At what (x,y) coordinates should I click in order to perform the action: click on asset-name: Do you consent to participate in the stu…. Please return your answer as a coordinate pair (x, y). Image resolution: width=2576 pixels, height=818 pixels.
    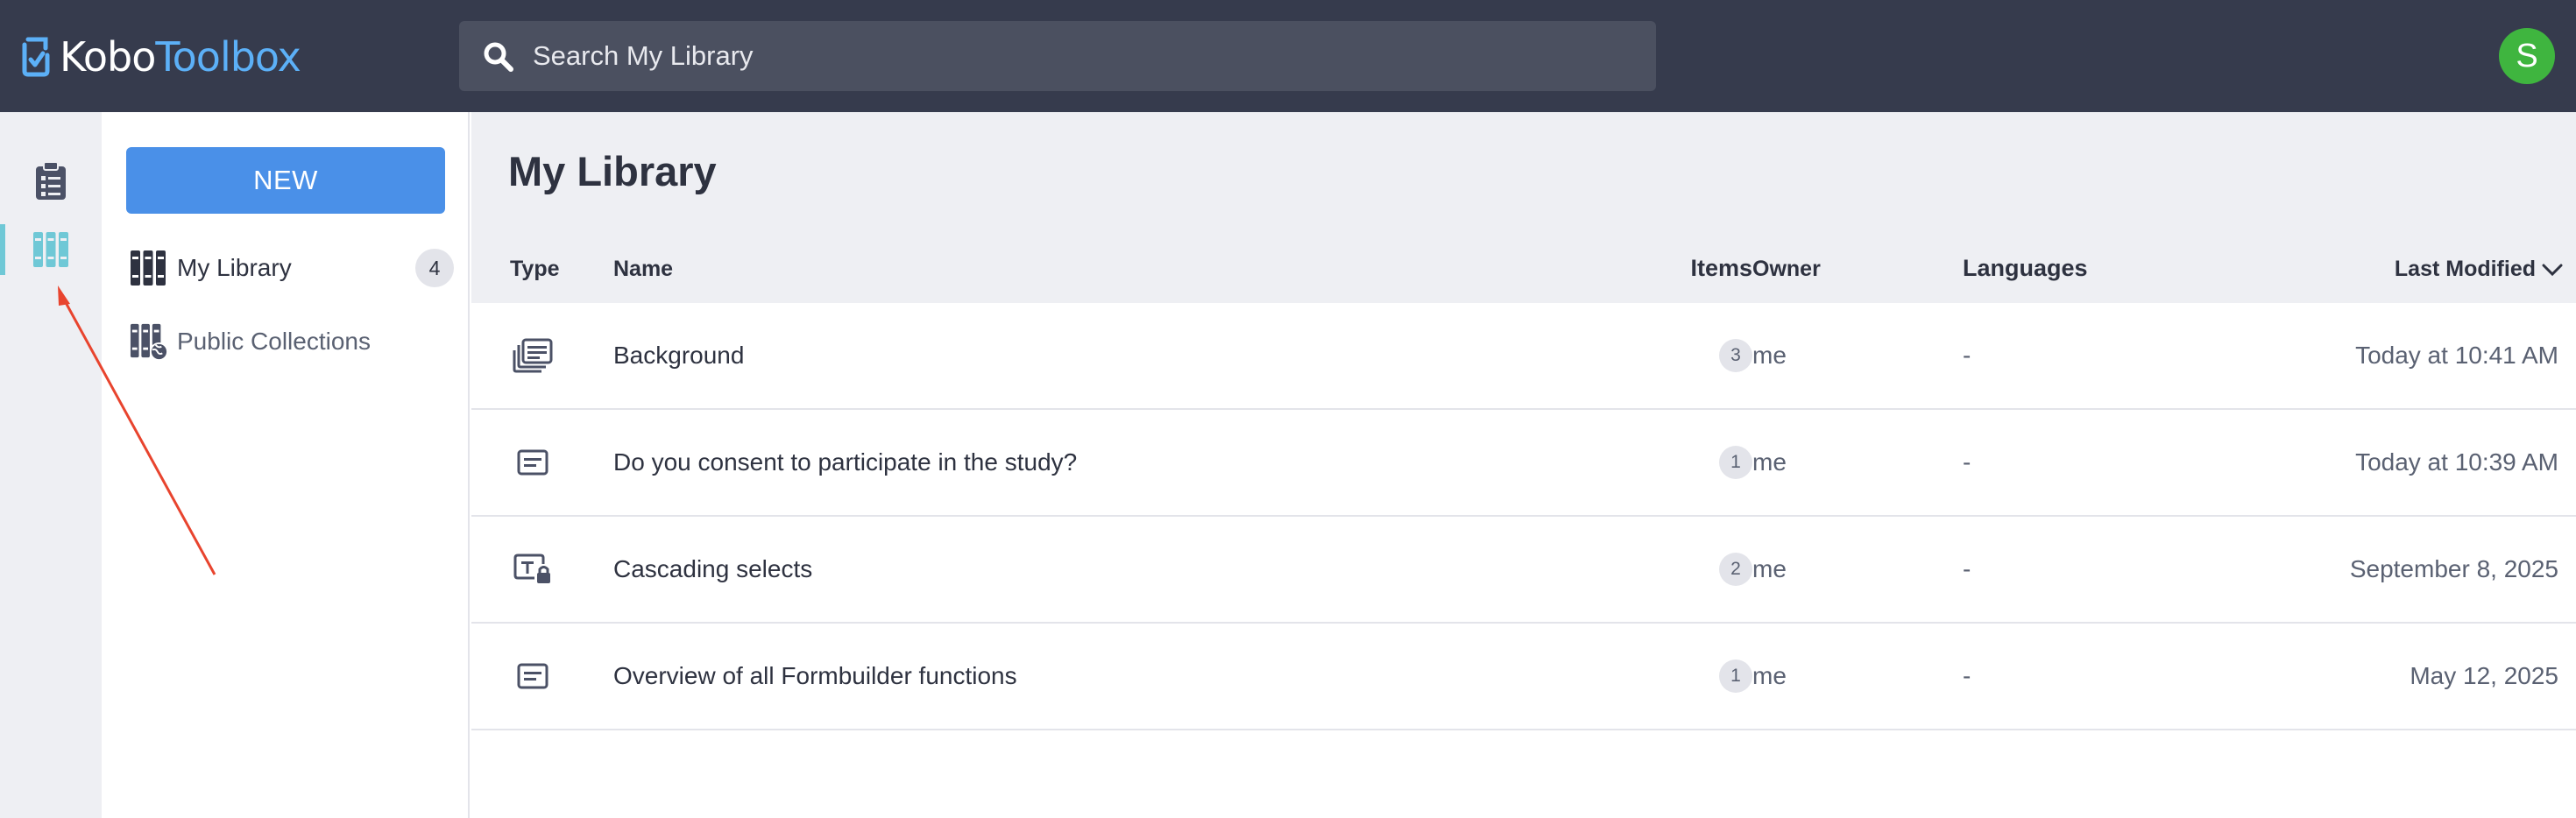
    Looking at the image, I should click on (845, 462).